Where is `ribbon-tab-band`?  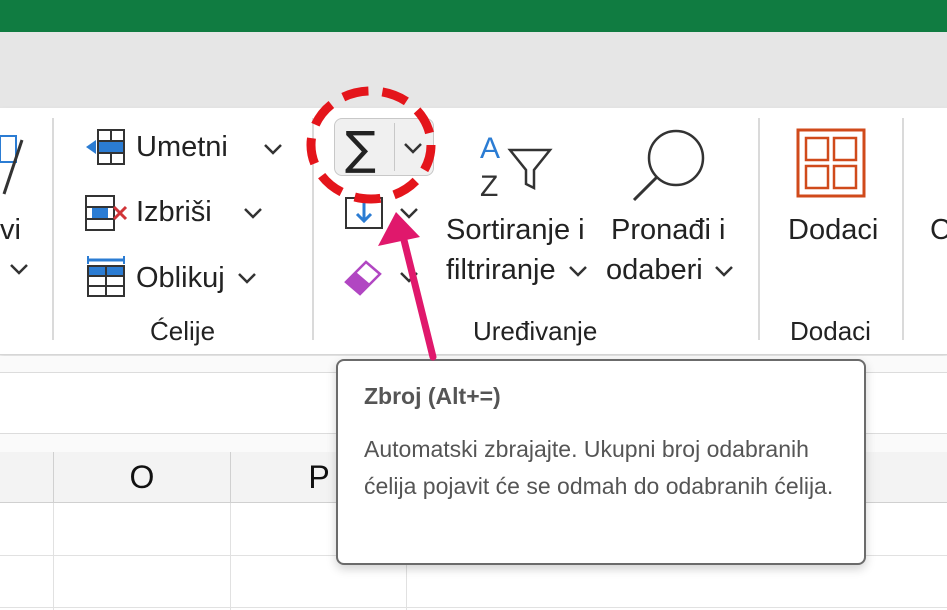
ribbon-tab-band is located at coordinates (473, 71).